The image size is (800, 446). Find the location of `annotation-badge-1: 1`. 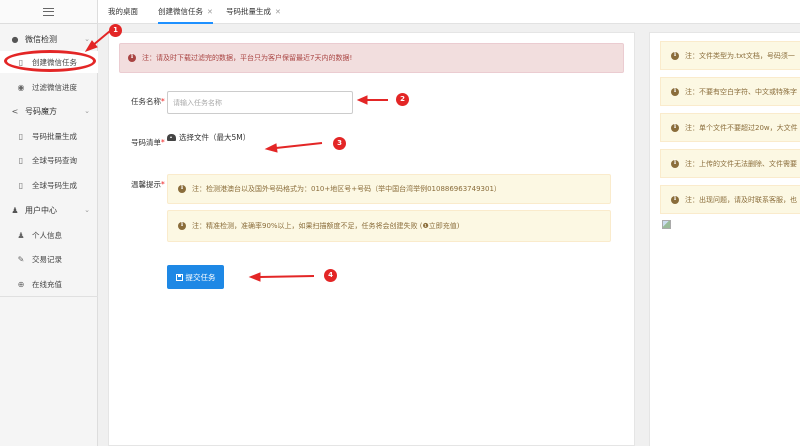

annotation-badge-1: 1 is located at coordinates (115, 30).